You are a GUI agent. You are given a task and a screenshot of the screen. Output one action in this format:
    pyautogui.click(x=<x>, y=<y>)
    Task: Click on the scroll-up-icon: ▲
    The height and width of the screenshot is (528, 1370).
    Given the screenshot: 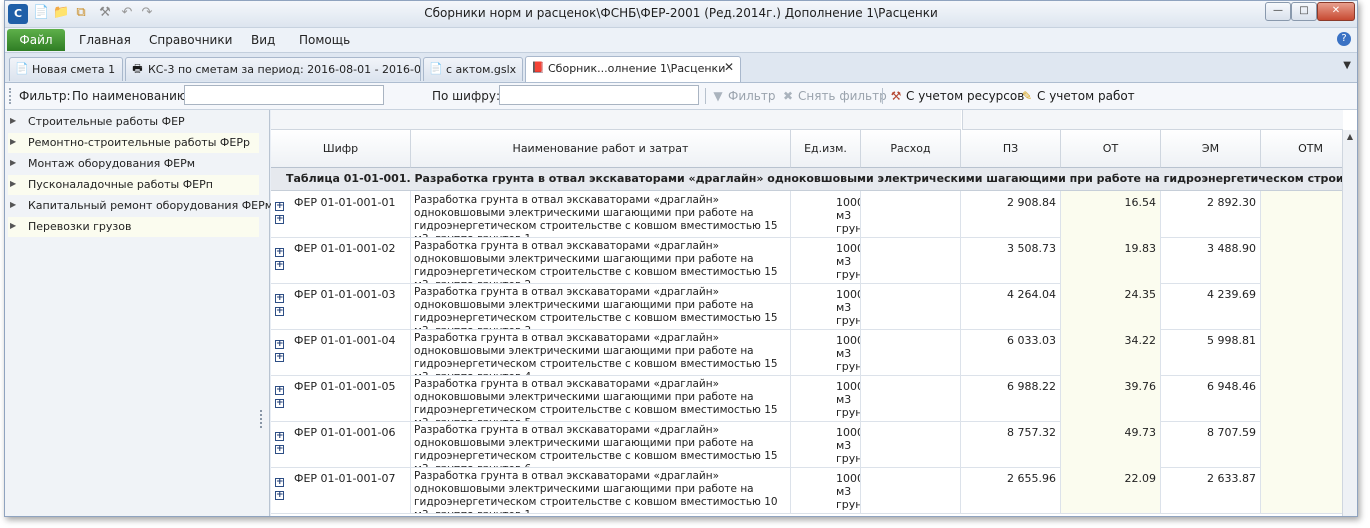 What is the action you would take?
    pyautogui.click(x=1350, y=137)
    